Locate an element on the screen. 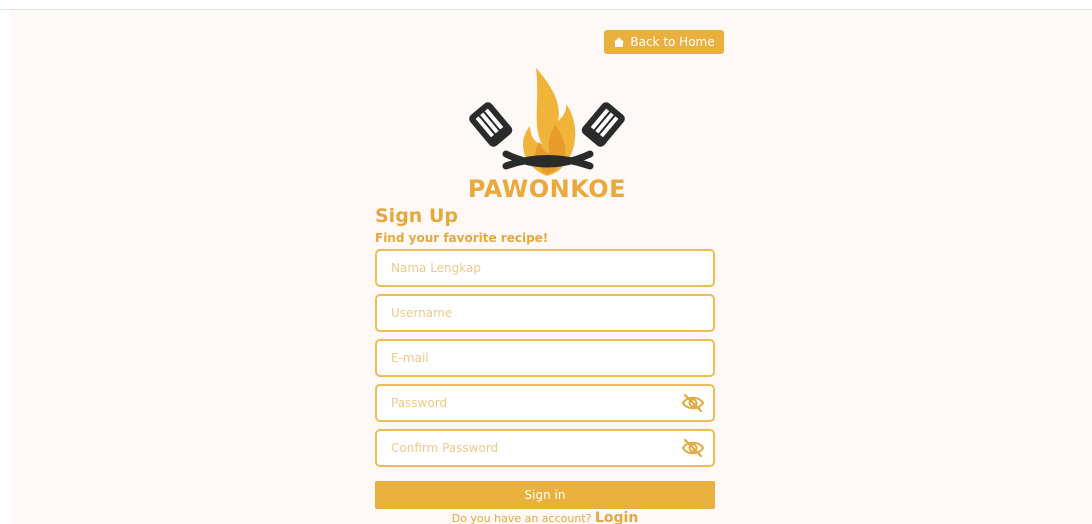  password-input is located at coordinates (545, 403).